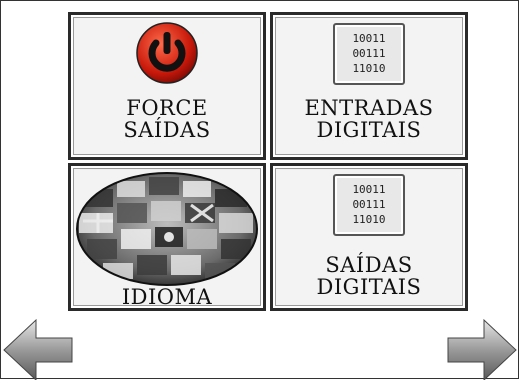  What do you see at coordinates (167, 119) in the screenshot?
I see `force-outputs-label: FORCE SAÍDAS` at bounding box center [167, 119].